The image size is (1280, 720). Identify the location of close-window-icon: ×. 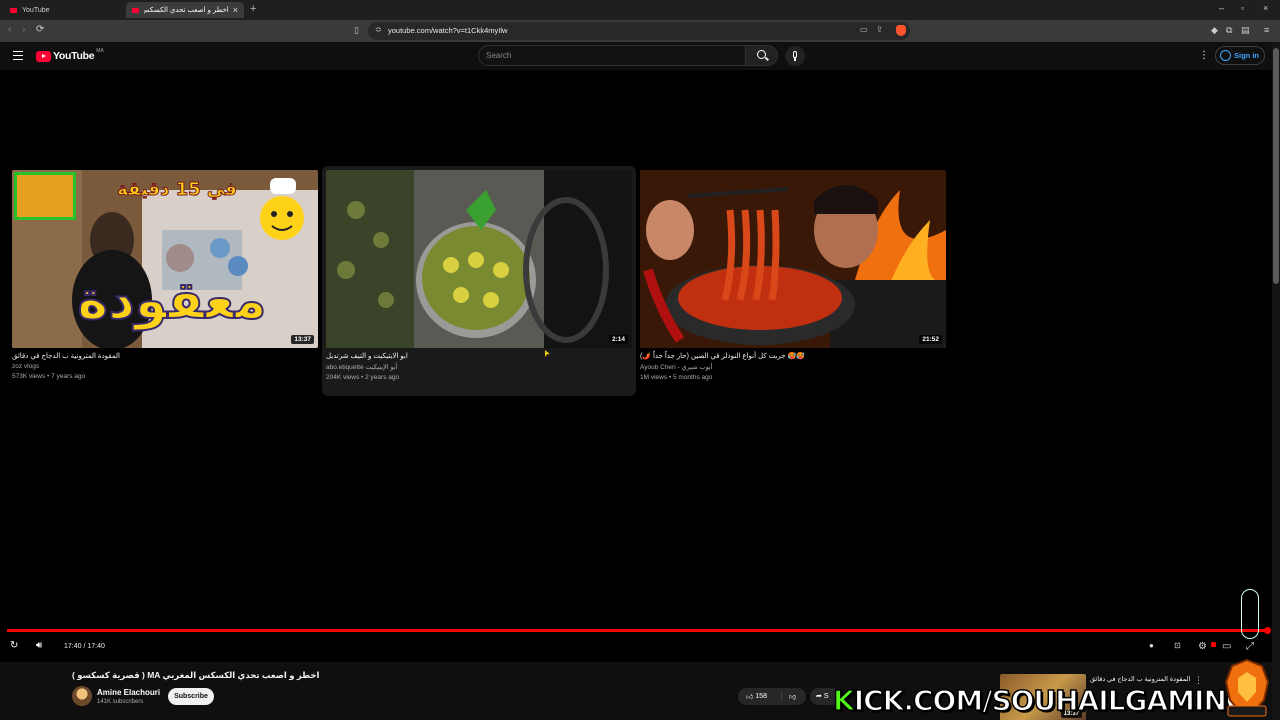
(1265, 8).